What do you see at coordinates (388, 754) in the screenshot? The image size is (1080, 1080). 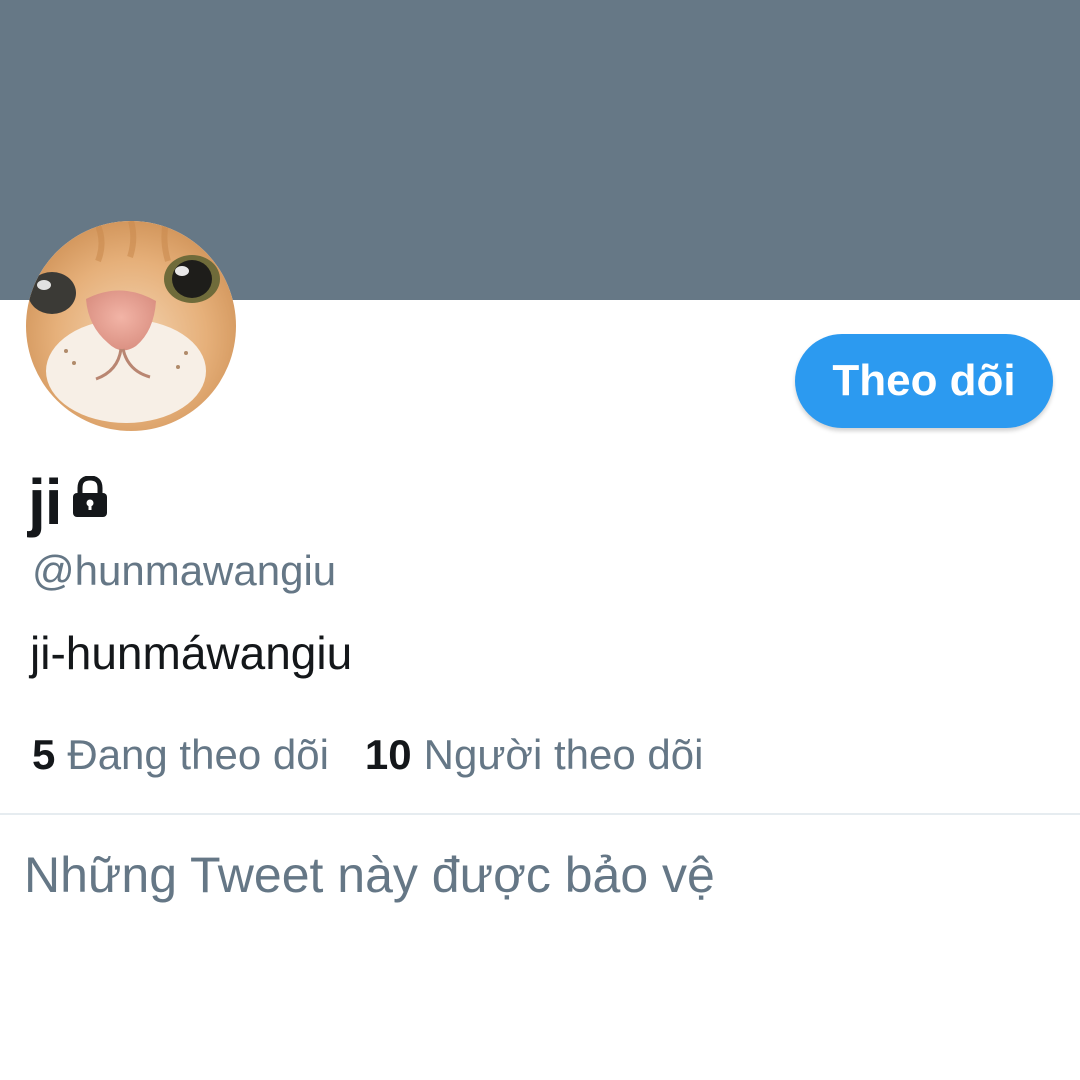 I see `followers-count: 10` at bounding box center [388, 754].